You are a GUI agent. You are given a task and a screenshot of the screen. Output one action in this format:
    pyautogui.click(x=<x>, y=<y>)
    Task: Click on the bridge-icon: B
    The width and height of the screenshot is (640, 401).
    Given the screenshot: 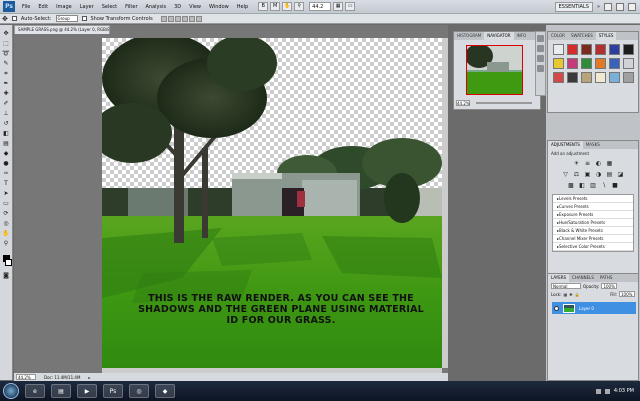 What is the action you would take?
    pyautogui.click(x=263, y=6)
    